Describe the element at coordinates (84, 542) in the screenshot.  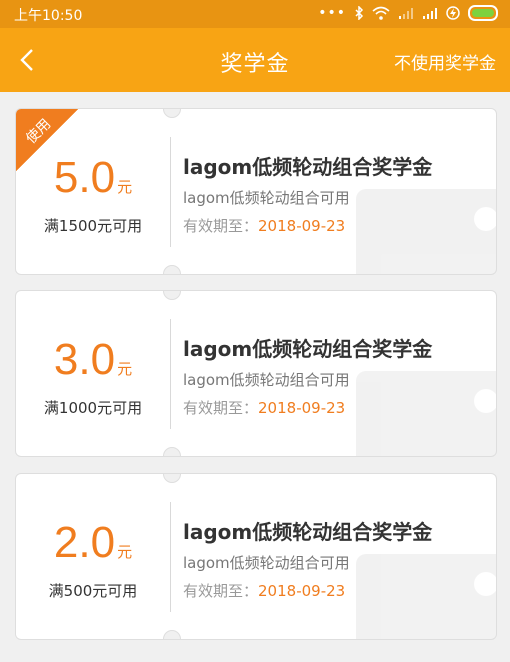
I see `amount-value: 2.0` at that location.